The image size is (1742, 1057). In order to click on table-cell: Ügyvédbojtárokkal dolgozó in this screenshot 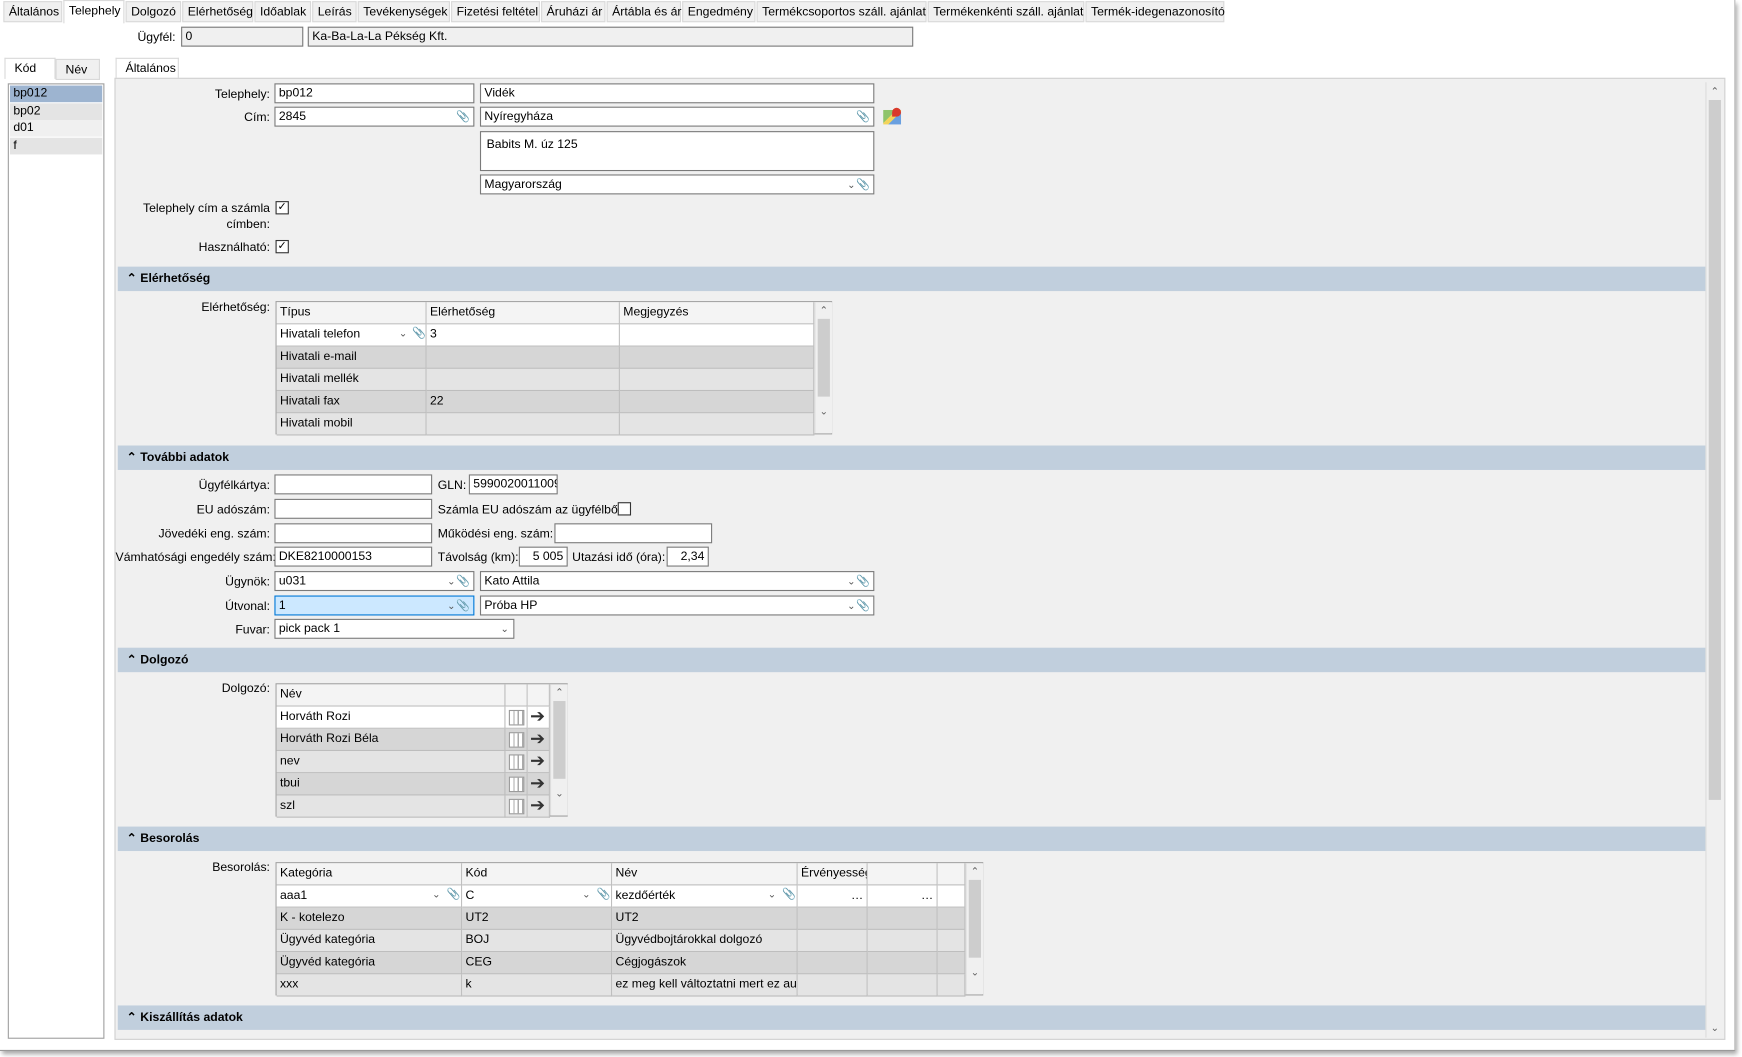, I will do `click(705, 941)`.